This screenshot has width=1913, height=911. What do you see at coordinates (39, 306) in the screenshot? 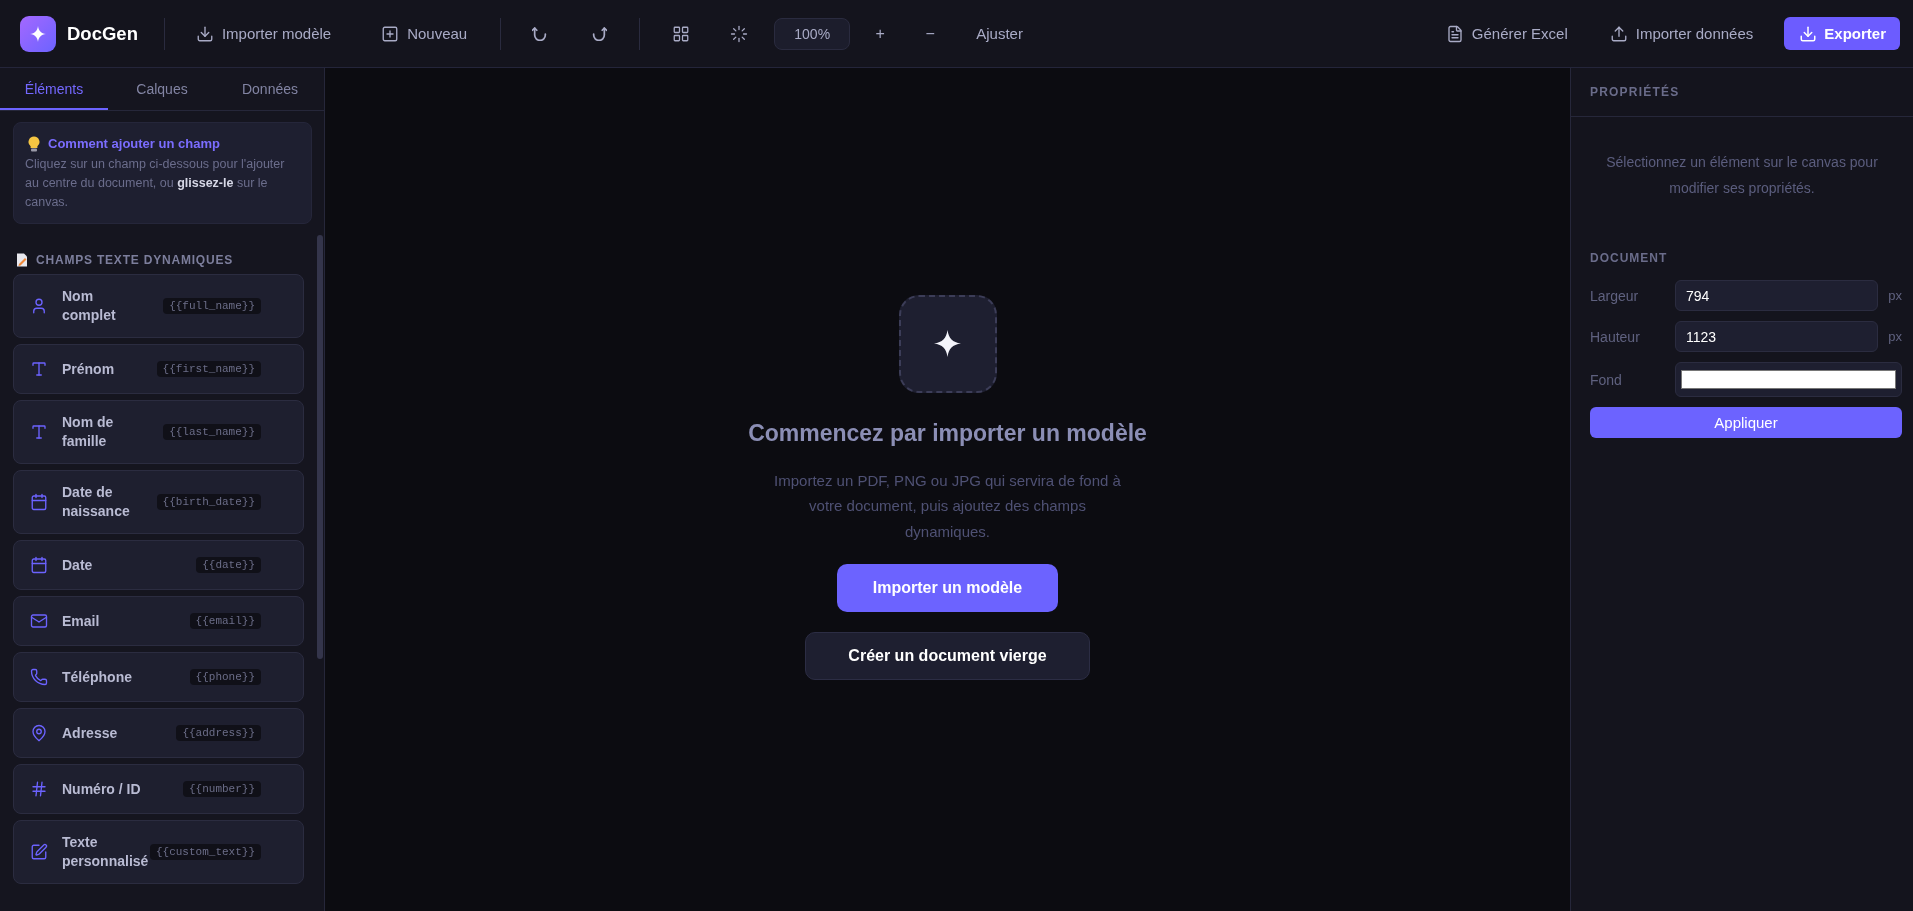
I see `person-icon` at bounding box center [39, 306].